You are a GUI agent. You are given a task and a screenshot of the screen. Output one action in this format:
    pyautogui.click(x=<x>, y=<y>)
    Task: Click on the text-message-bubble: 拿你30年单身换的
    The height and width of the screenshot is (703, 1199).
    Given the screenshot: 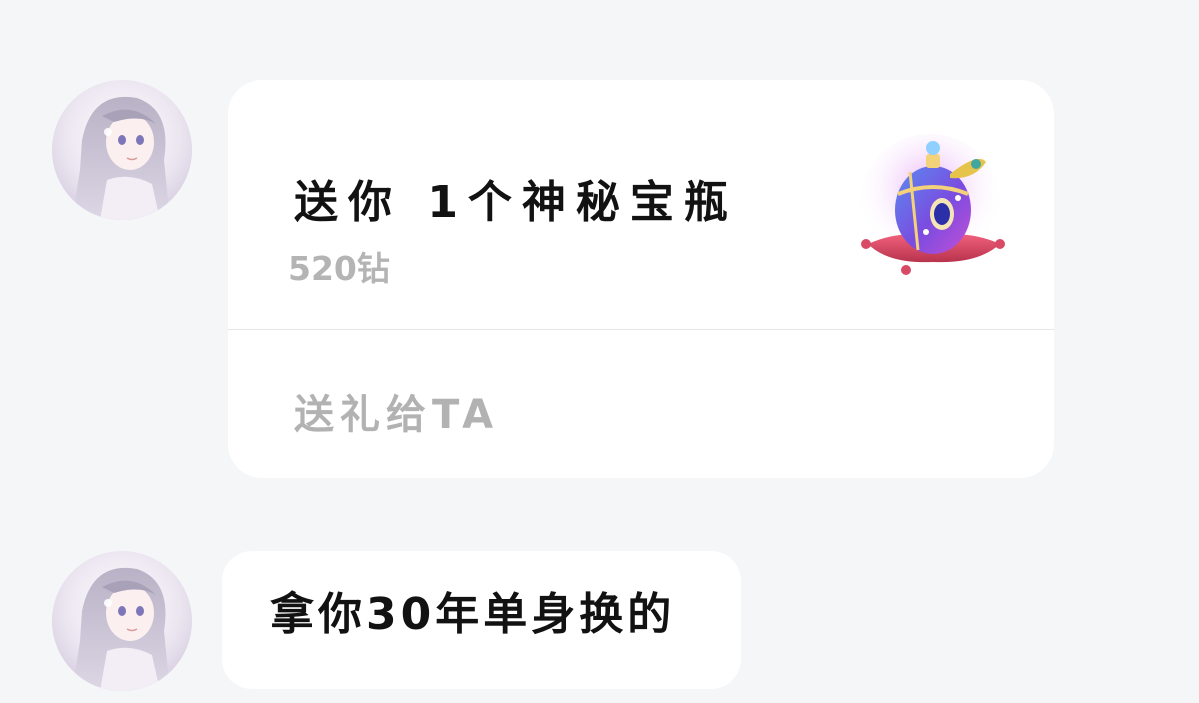 What is the action you would take?
    pyautogui.click(x=481, y=620)
    